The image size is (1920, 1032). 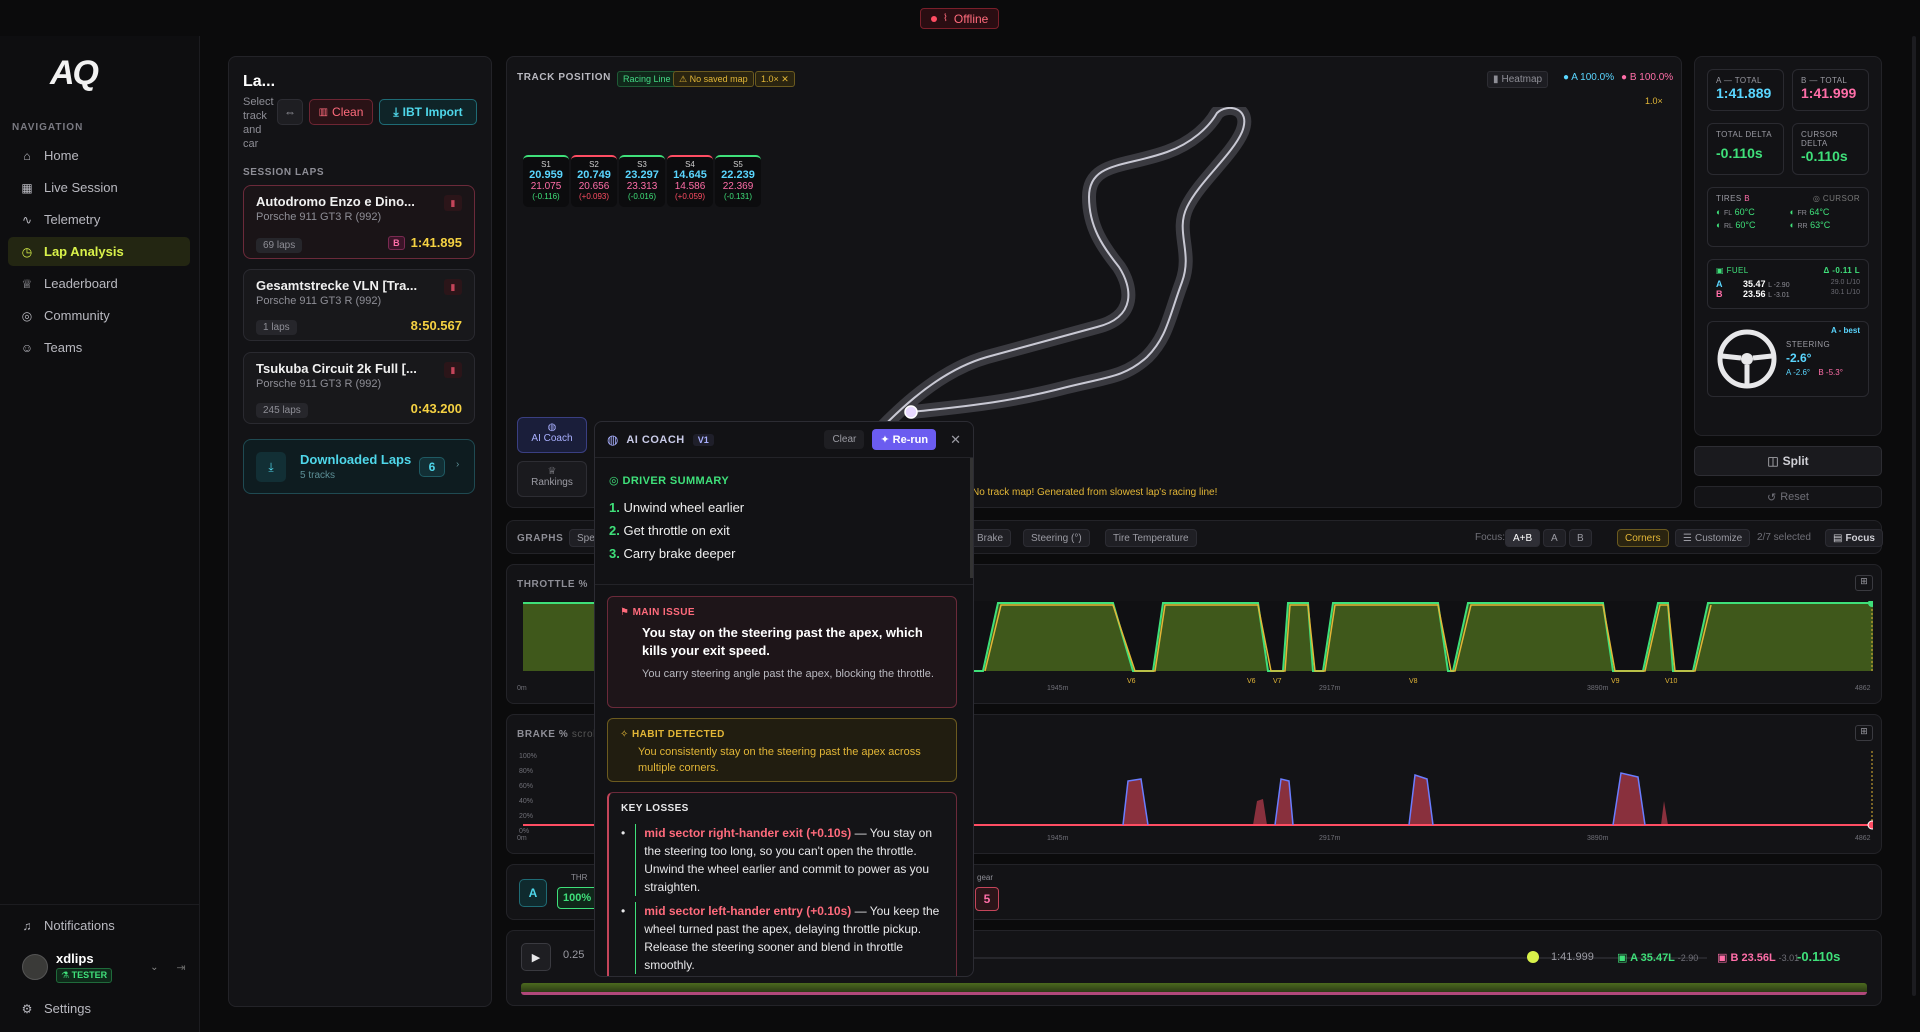 I want to click on car-position-marker, so click(x=911, y=412).